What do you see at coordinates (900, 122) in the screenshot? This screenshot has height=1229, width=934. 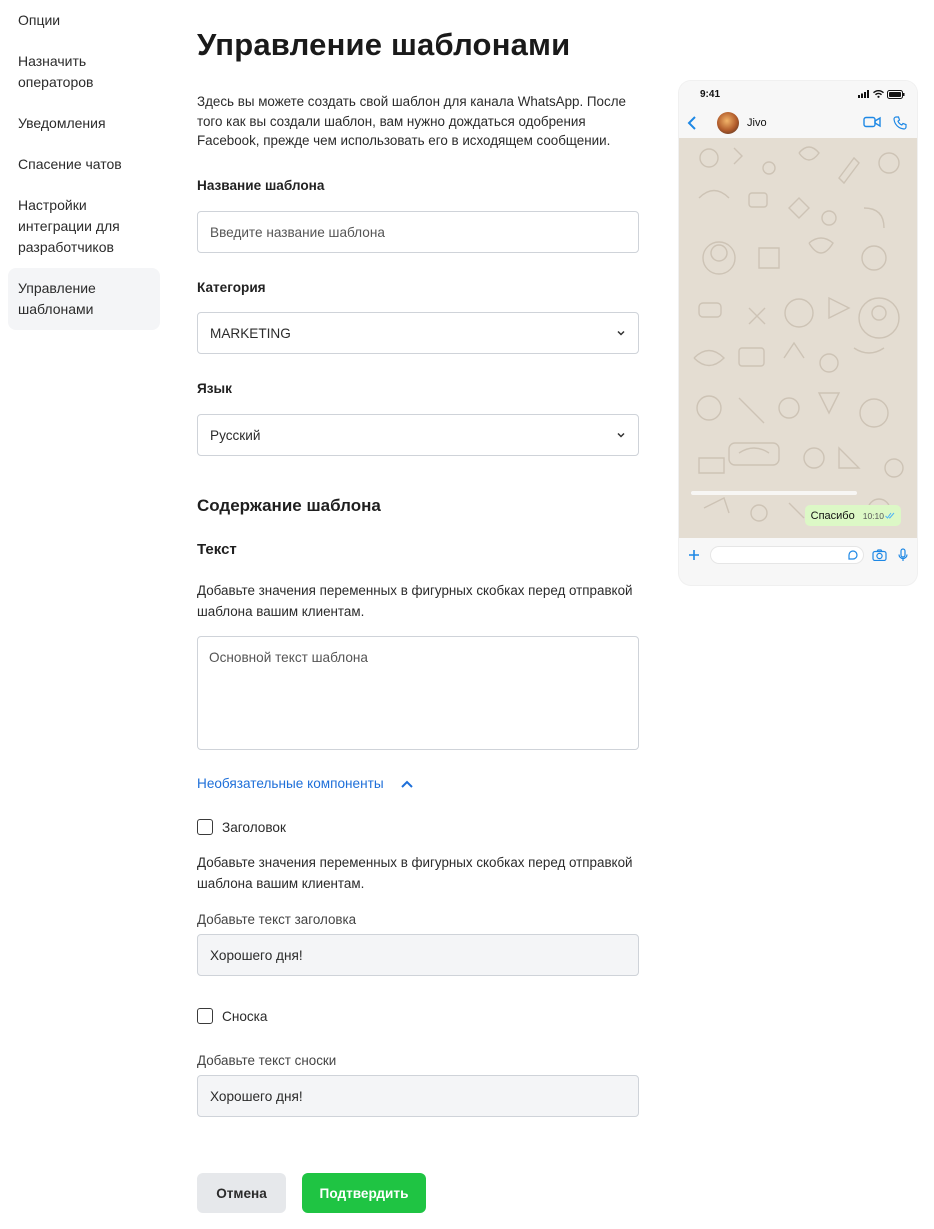 I see `phone-call-icon` at bounding box center [900, 122].